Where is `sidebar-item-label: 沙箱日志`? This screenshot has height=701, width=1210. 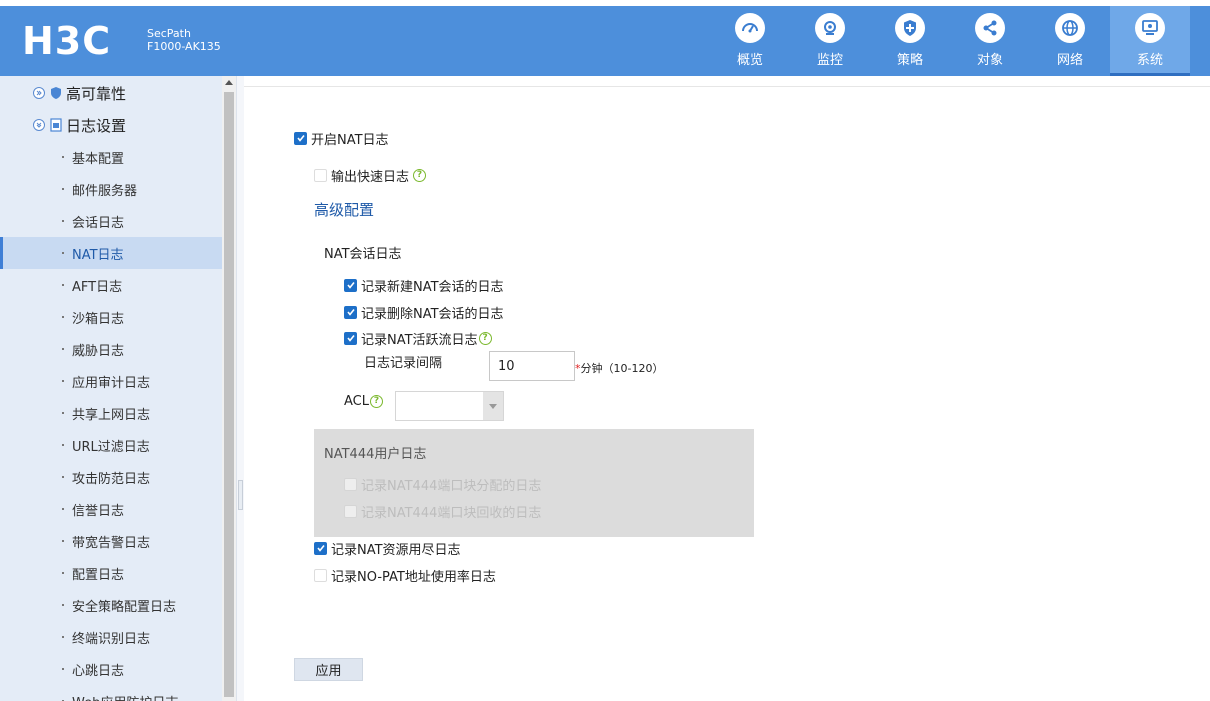 sidebar-item-label: 沙箱日志 is located at coordinates (98, 319).